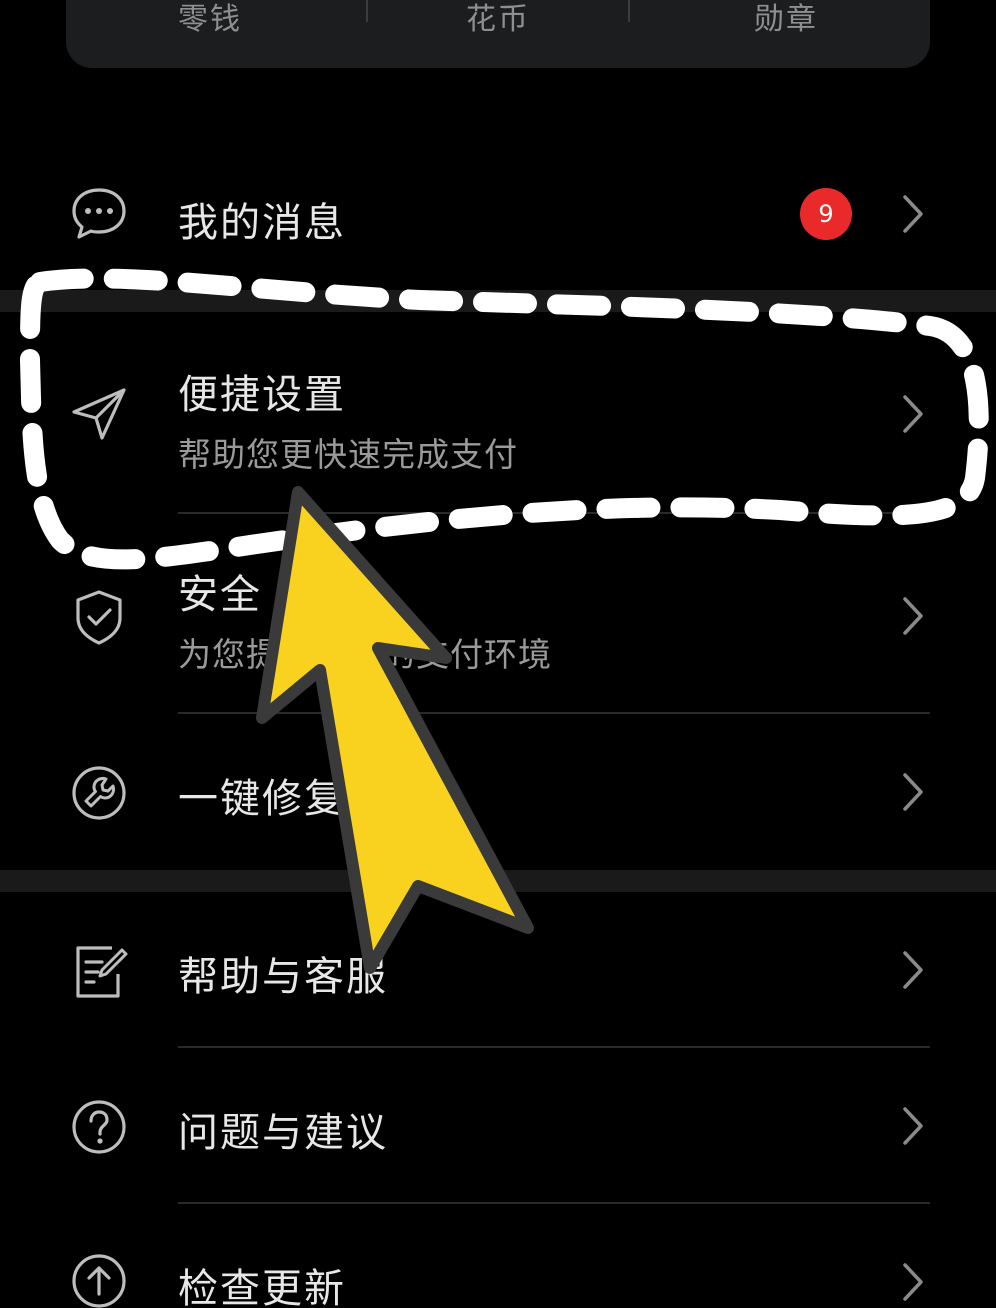 This screenshot has width=996, height=1308. Describe the element at coordinates (826, 214) in the screenshot. I see `unread-badge: 9` at that location.